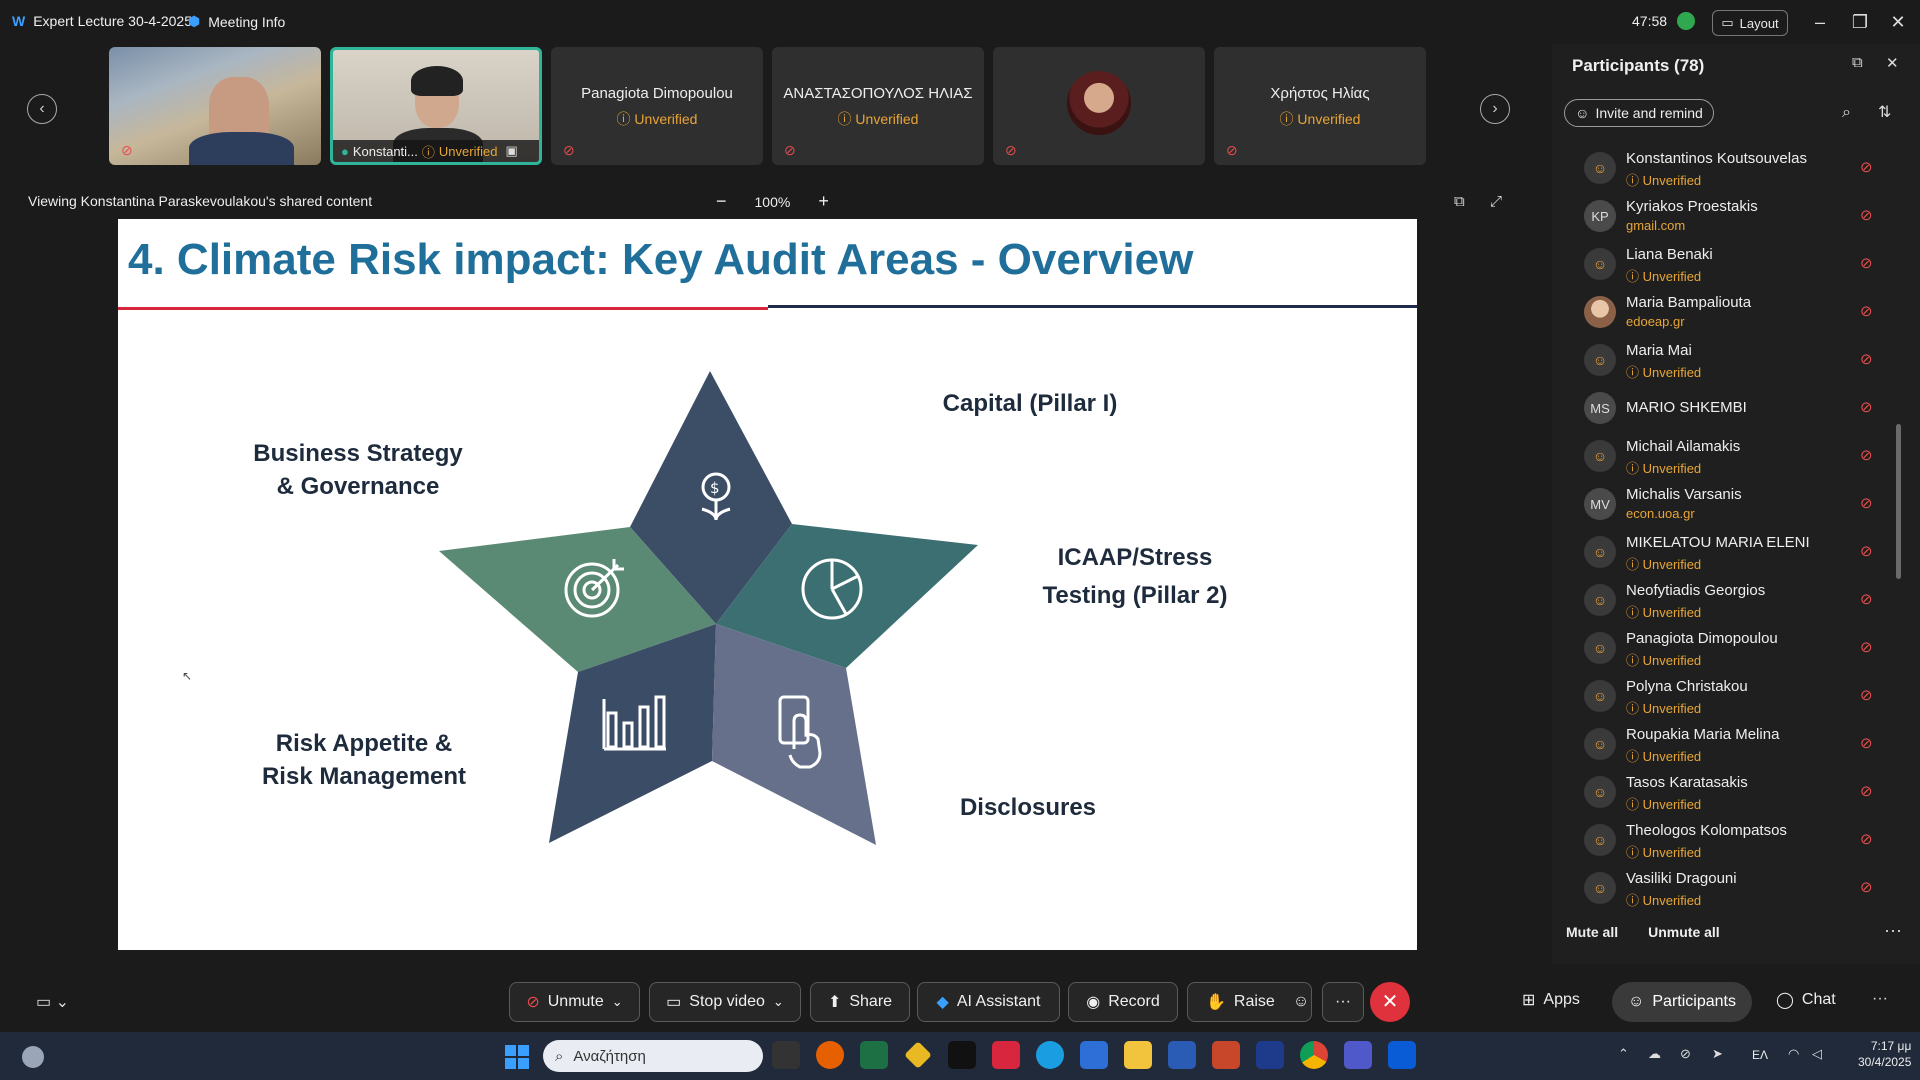 Image resolution: width=1920 pixels, height=1080 pixels. Describe the element at coordinates (1722, 216) in the screenshot. I see `participant-row: KP Kyriakos Proestakis gmail.com ⊘` at that location.